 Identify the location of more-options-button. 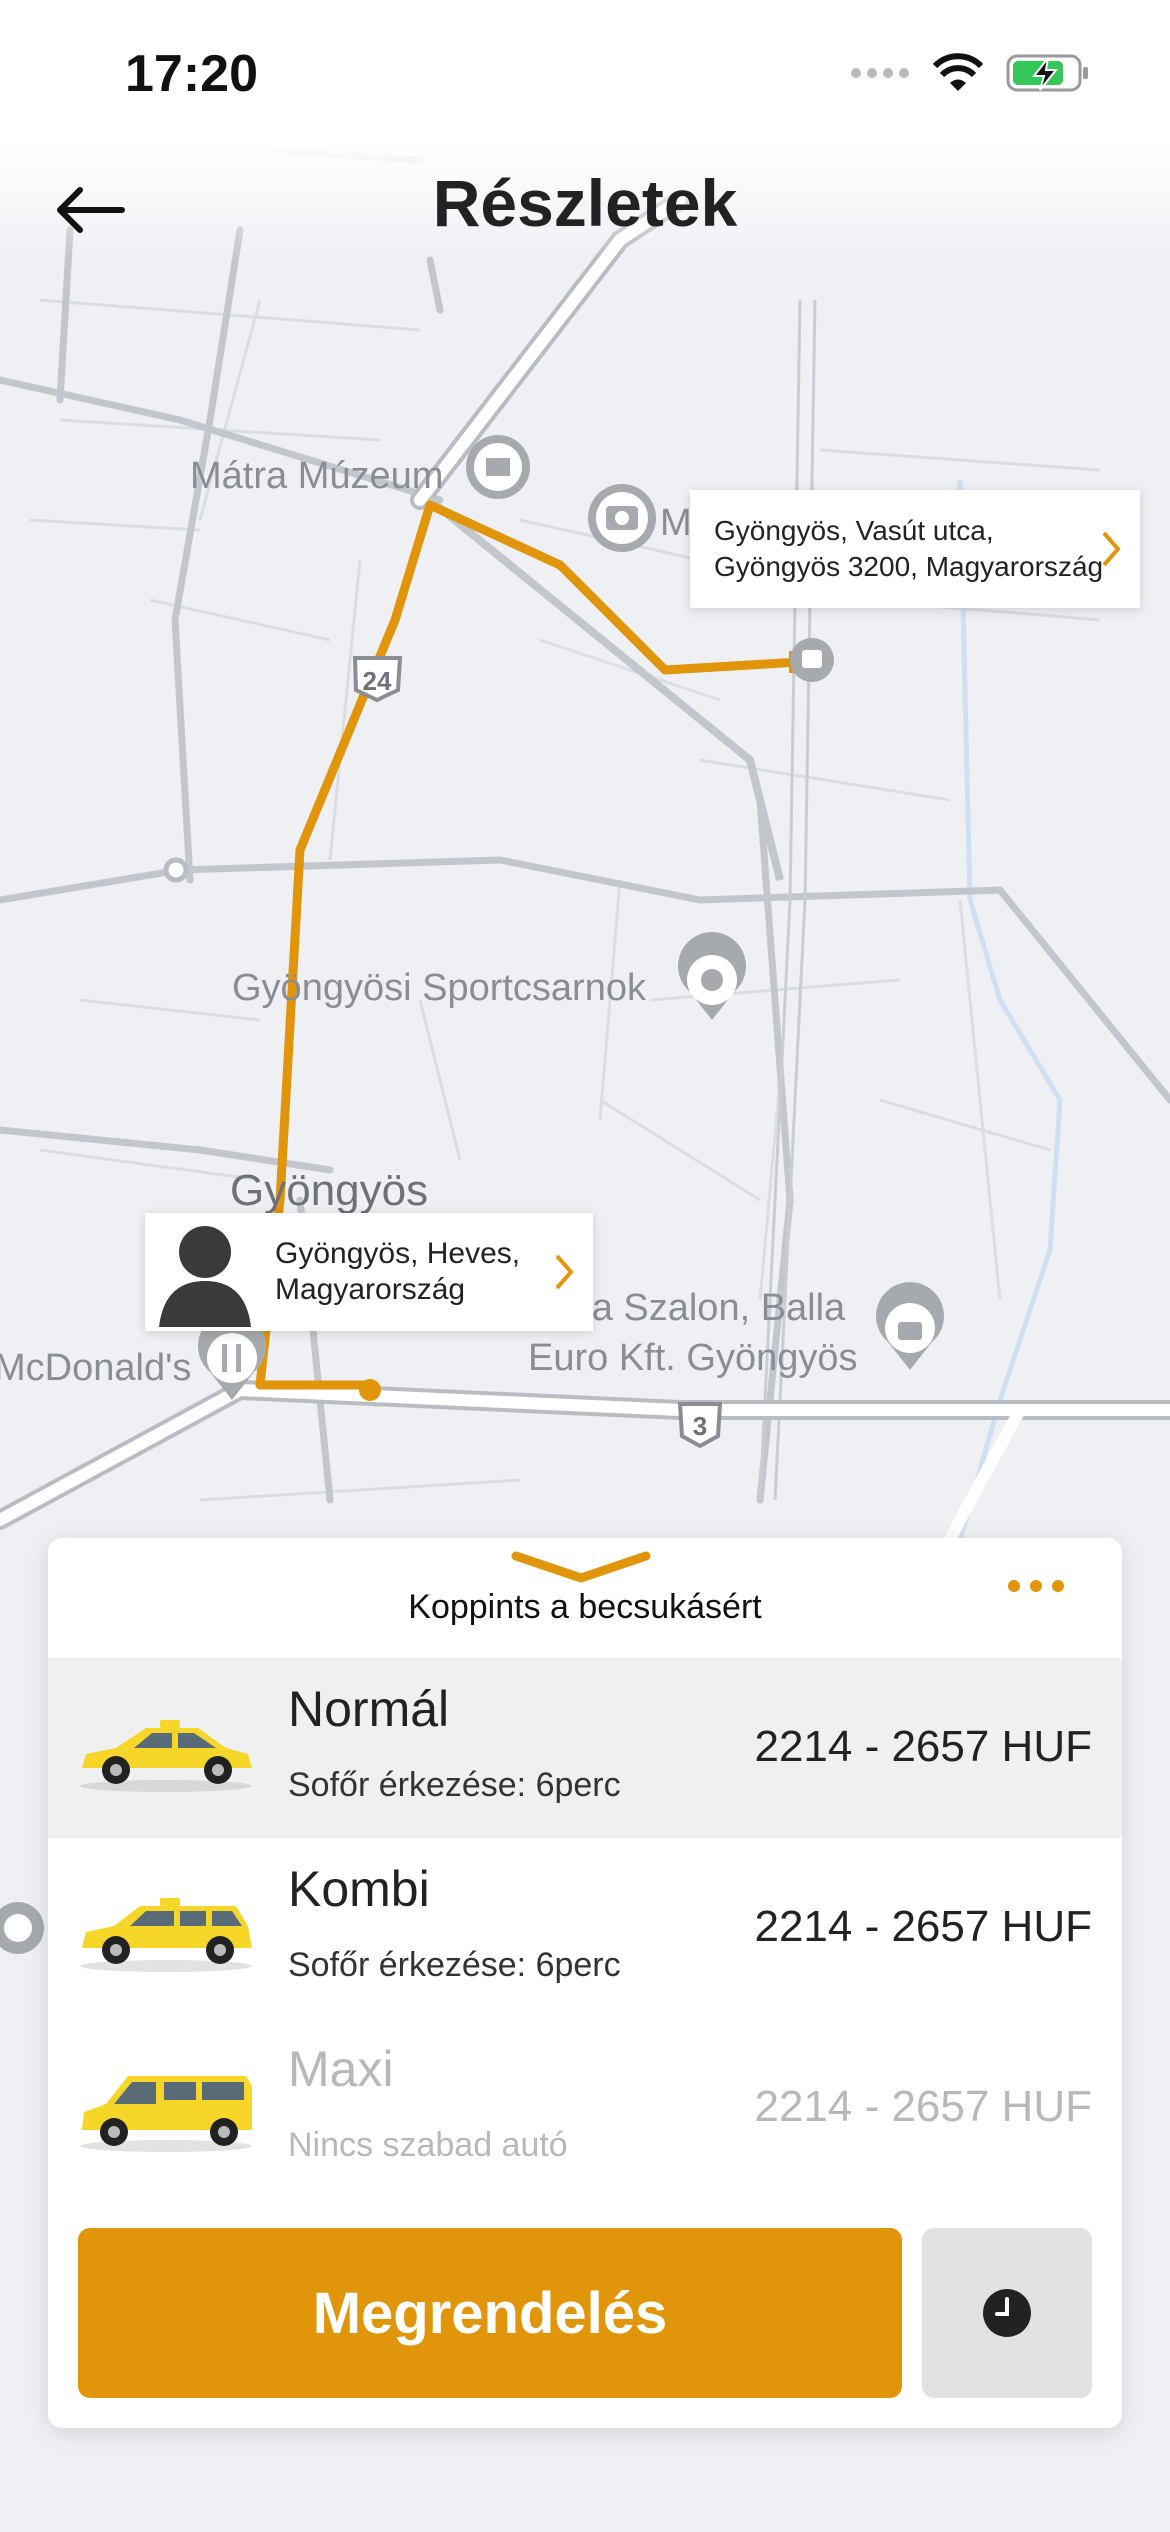
(1036, 1586).